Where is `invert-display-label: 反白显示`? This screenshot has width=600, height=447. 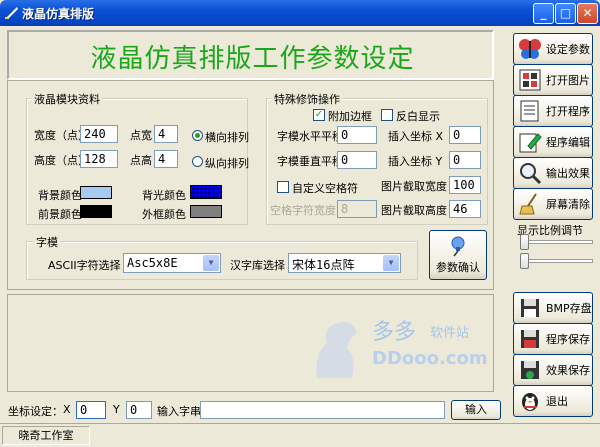 invert-display-label: 反白显示 is located at coordinates (418, 116).